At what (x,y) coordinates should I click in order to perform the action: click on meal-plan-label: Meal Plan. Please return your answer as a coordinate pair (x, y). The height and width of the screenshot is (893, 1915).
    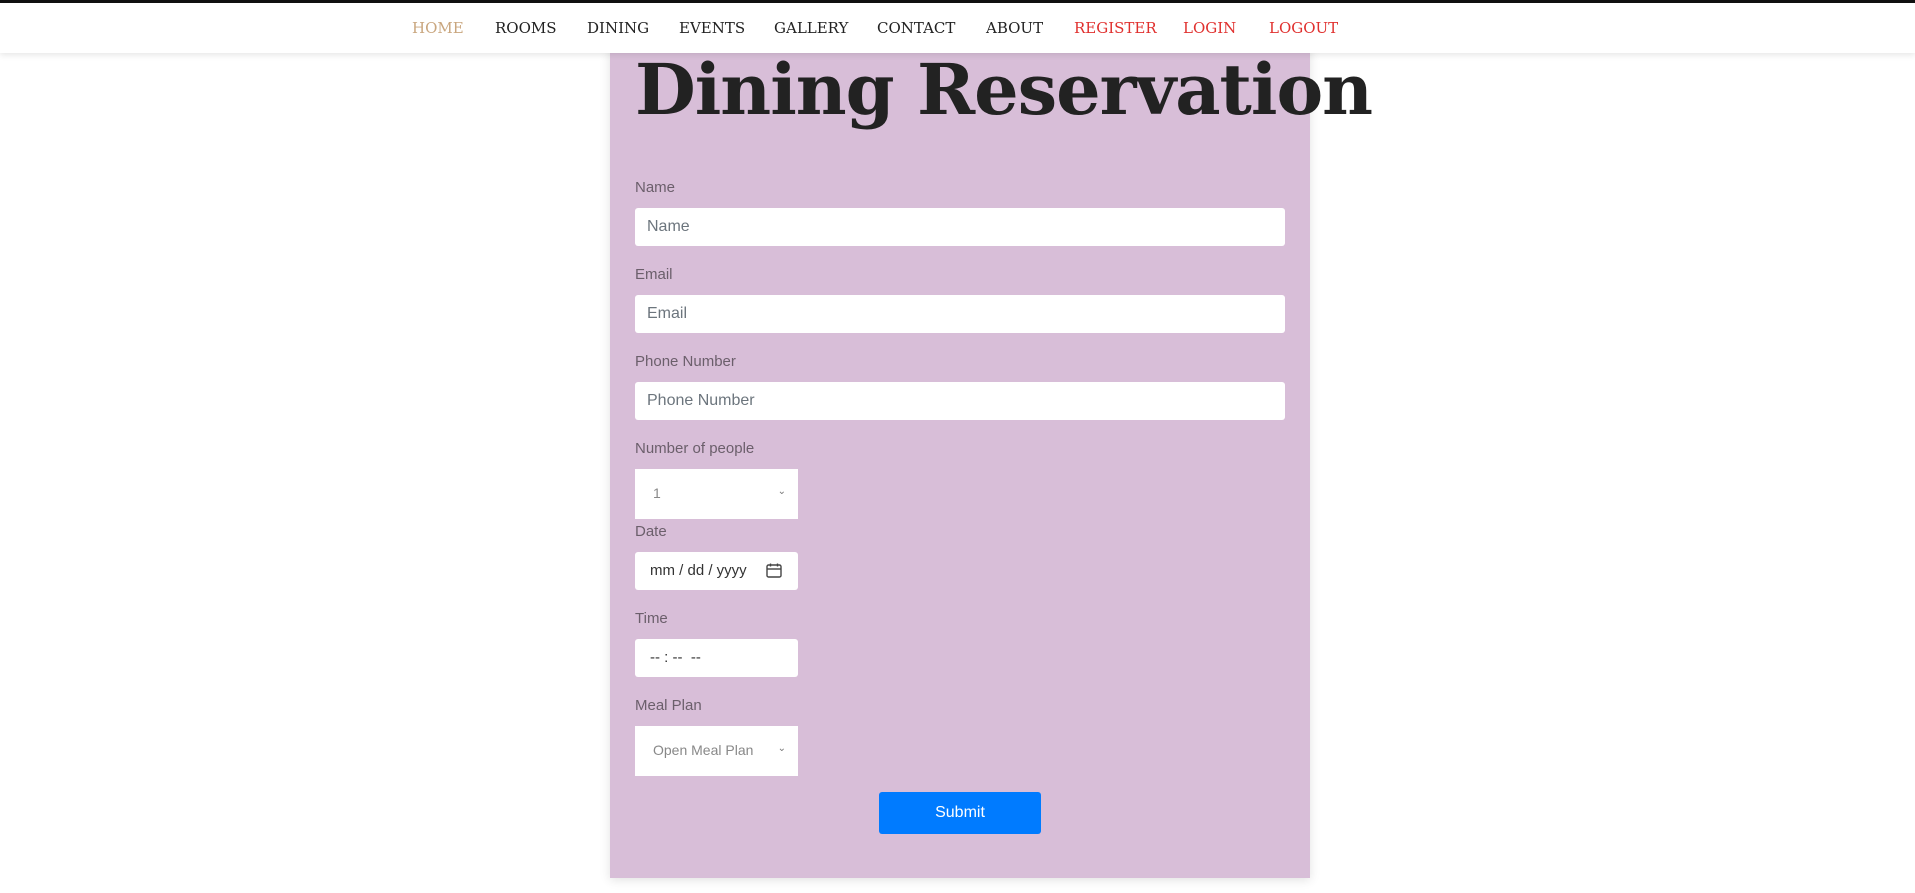
    Looking at the image, I should click on (668, 705).